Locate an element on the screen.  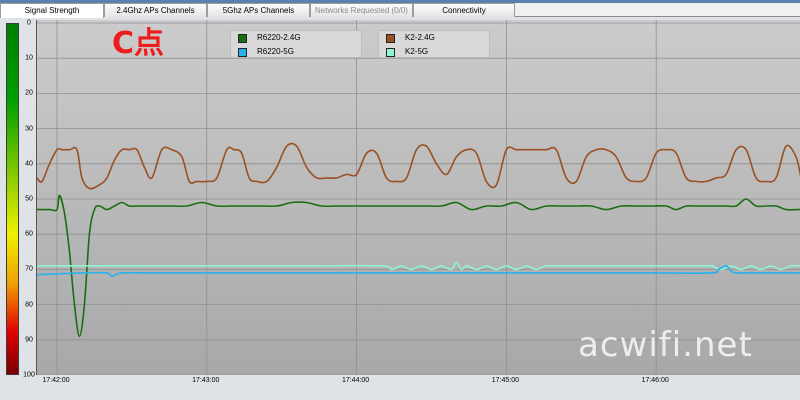
y-tick-label: 100 is located at coordinates (29, 375).